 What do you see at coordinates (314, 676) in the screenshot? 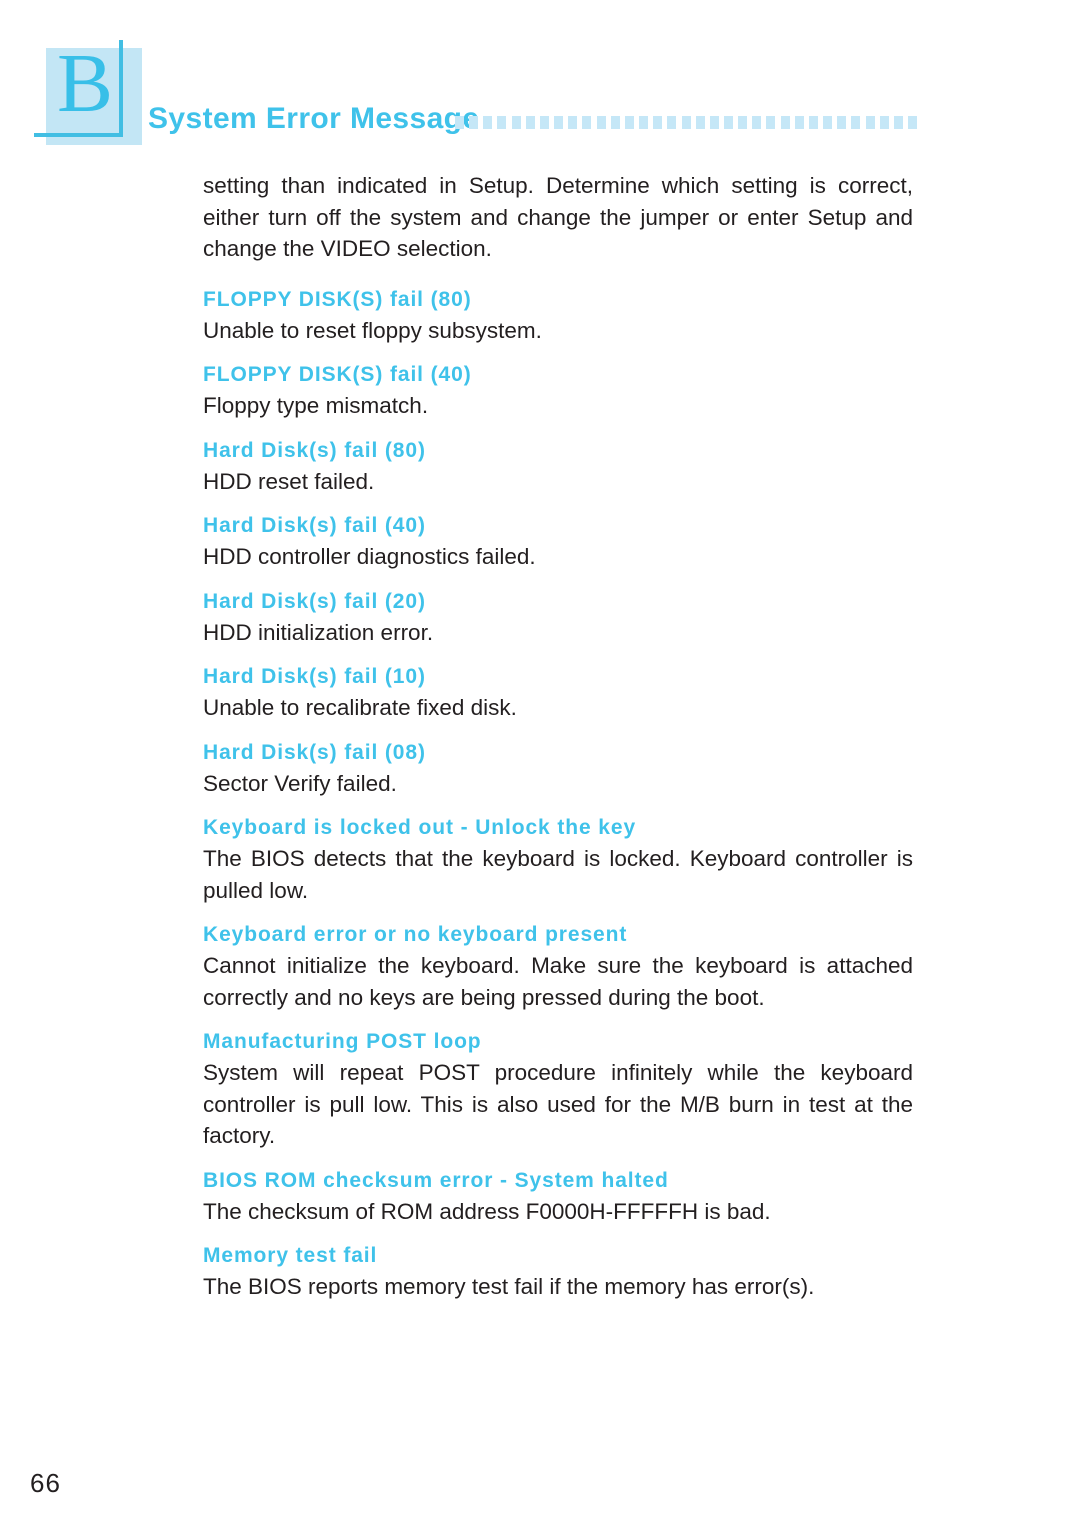
I see `error-message-title: Hard Disk(s) fail (10)` at bounding box center [314, 676].